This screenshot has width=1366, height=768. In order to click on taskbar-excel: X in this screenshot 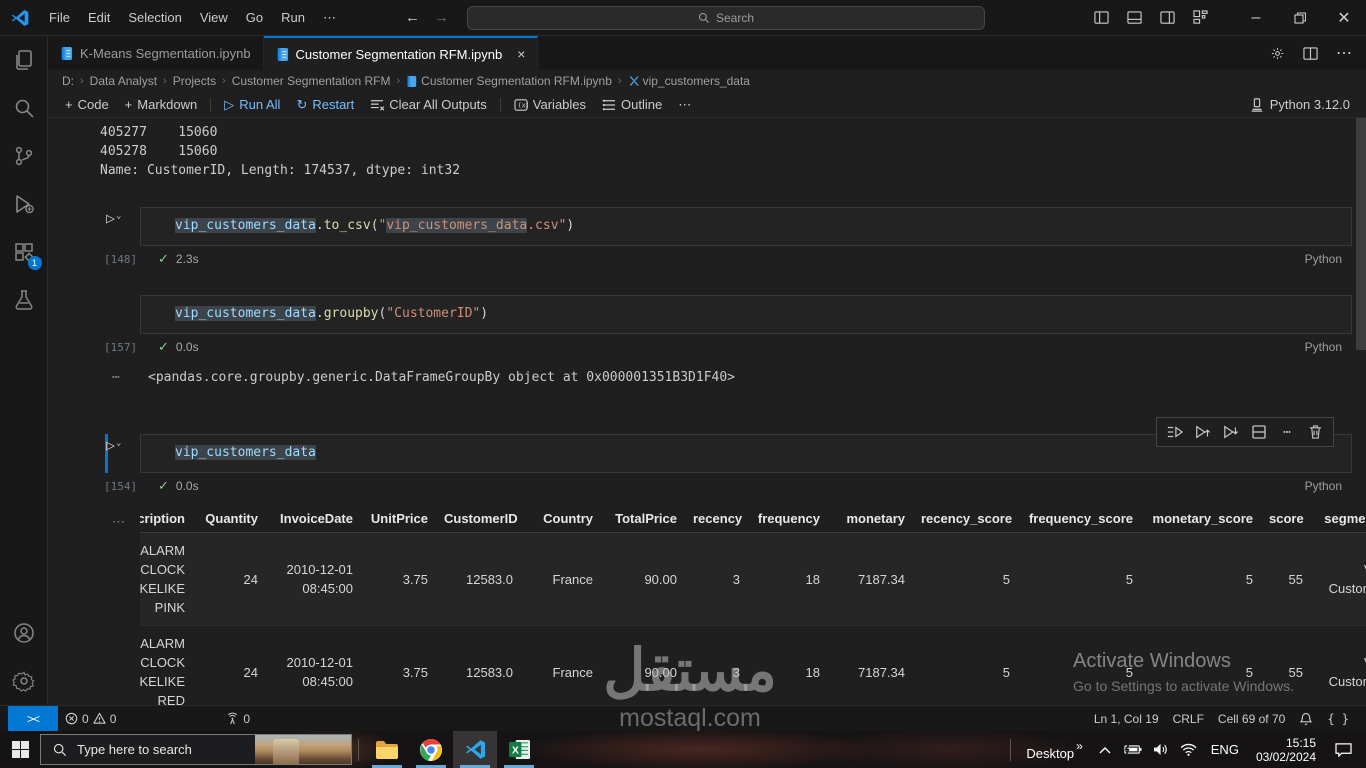, I will do `click(519, 749)`.